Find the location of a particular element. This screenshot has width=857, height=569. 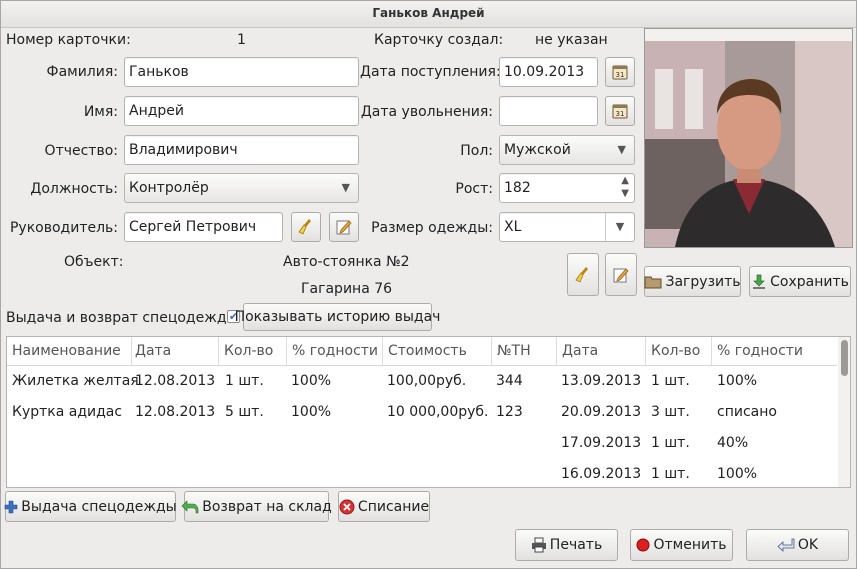

clear-manager-button is located at coordinates (306, 227).